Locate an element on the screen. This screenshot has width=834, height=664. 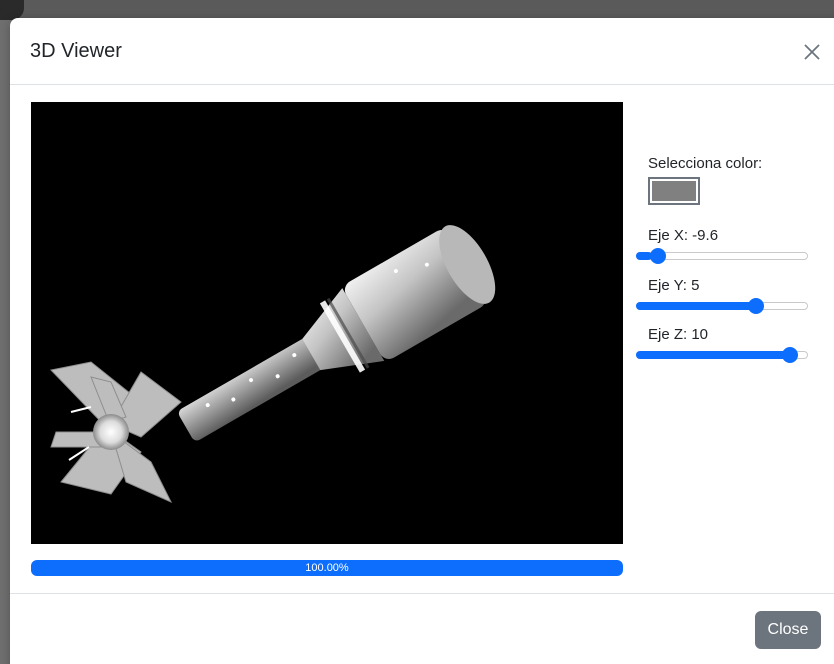
page-backdrop is located at coordinates (417, 10).